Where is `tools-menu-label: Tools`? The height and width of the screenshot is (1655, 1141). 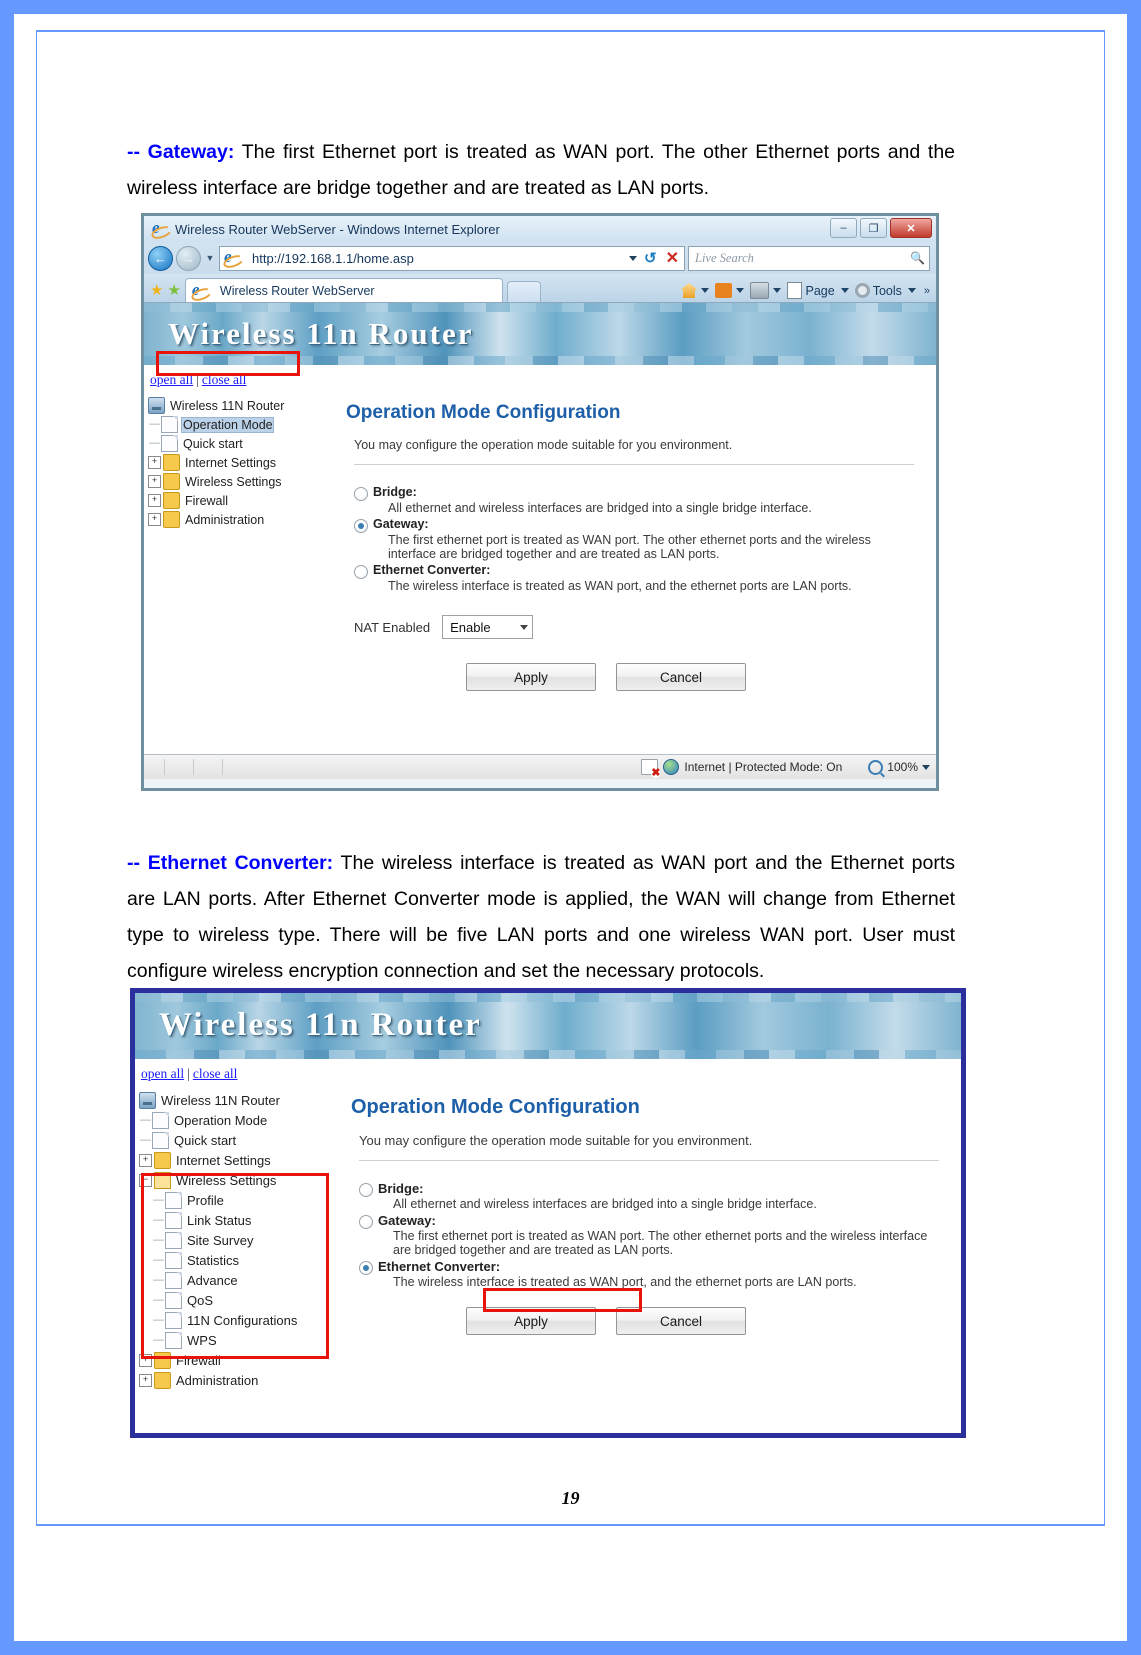
tools-menu-label: Tools is located at coordinates (888, 291).